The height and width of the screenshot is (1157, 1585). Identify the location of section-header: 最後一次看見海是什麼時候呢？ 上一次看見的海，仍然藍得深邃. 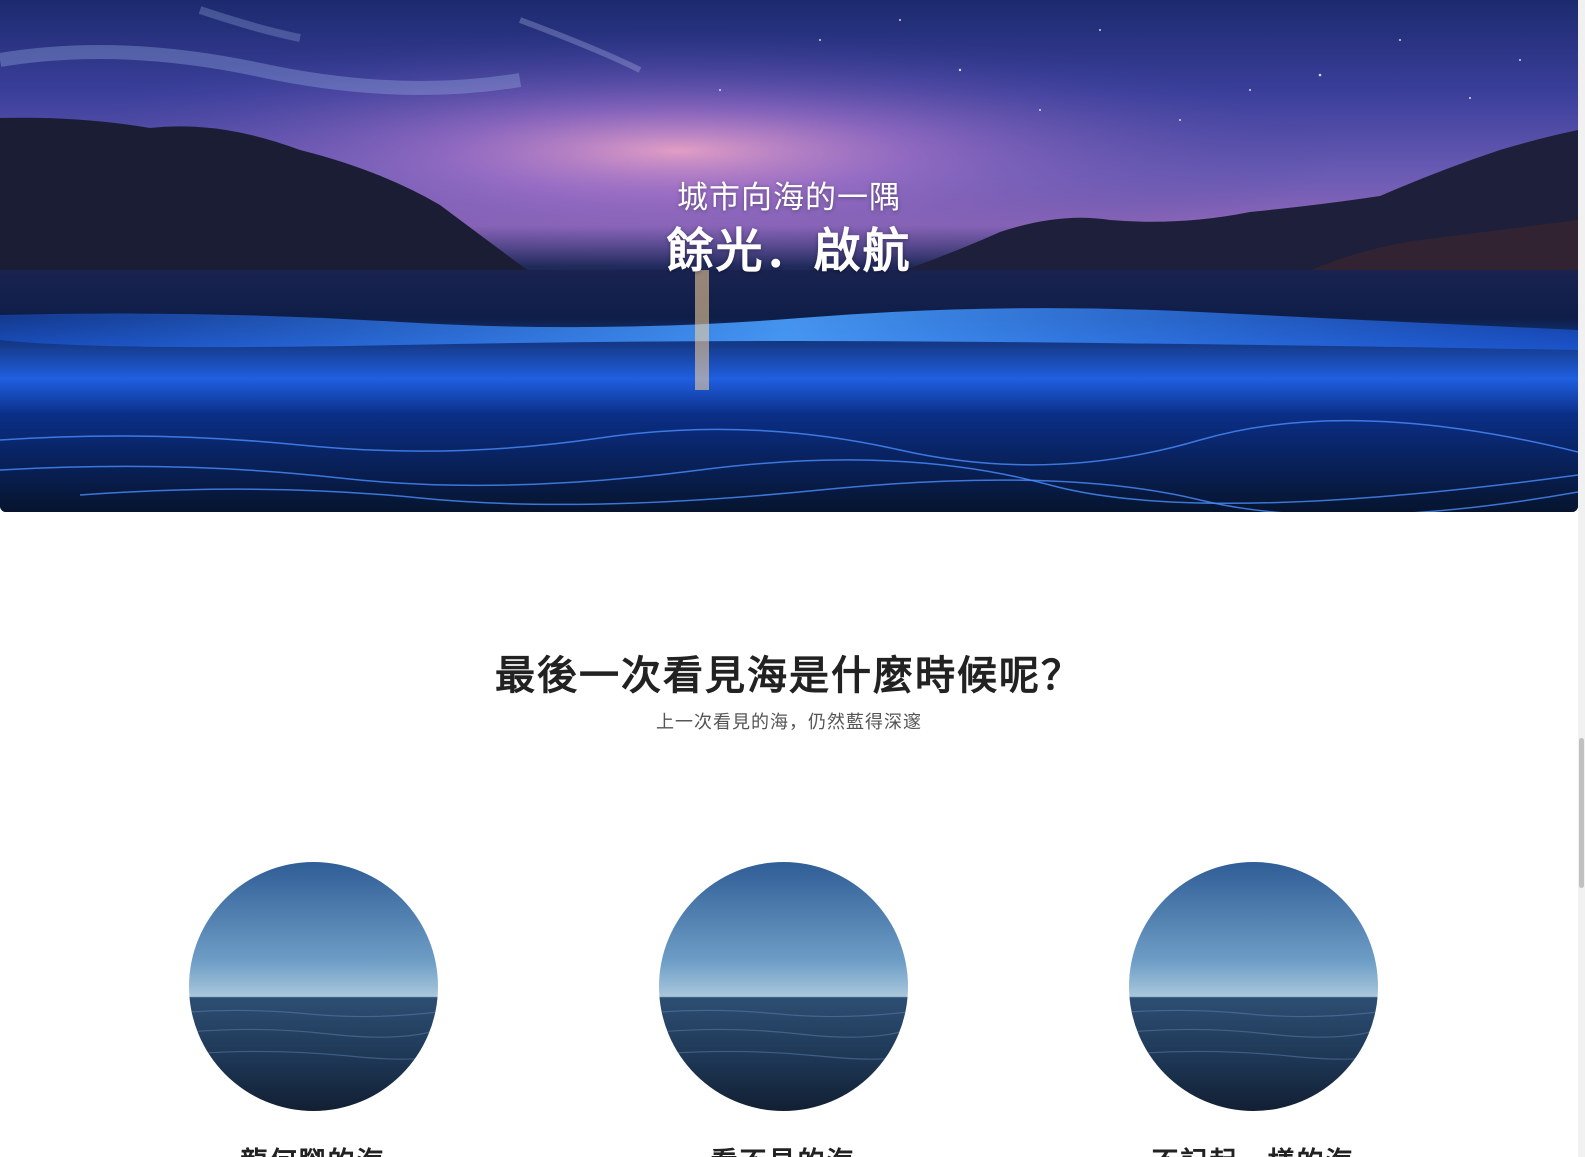
(789, 693).